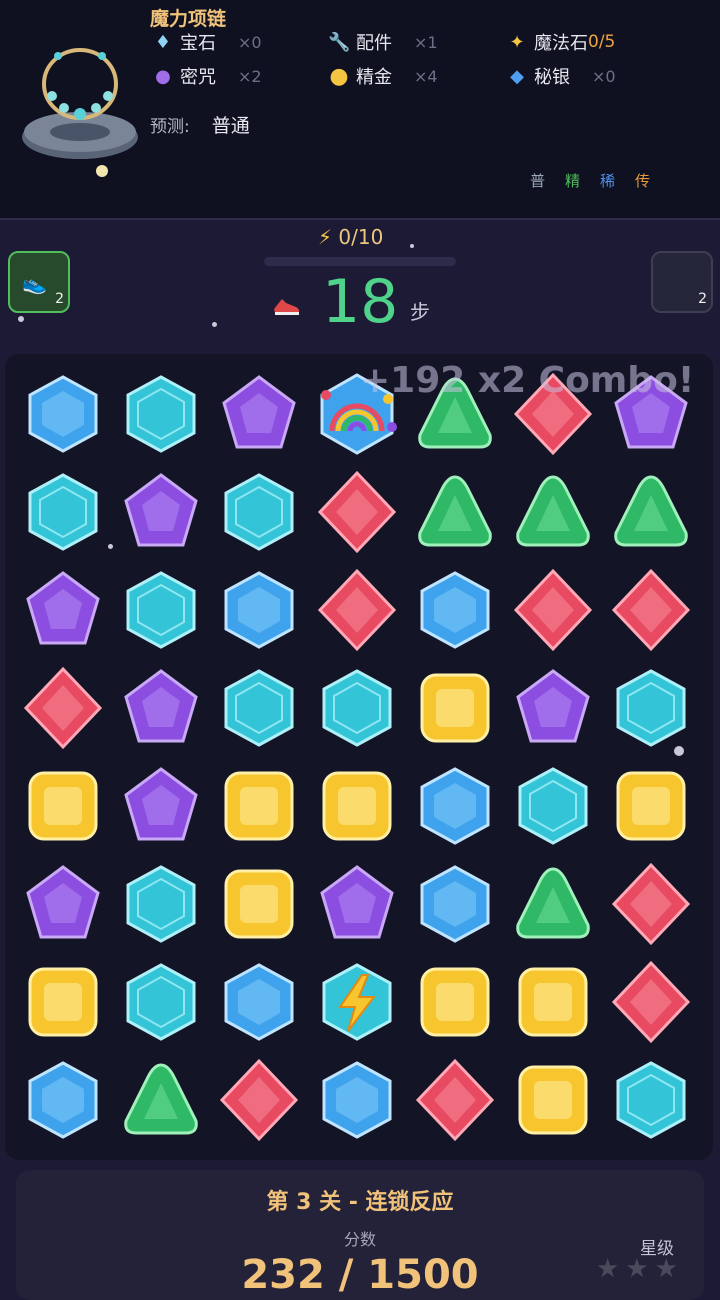  I want to click on gem-lightning, so click(357, 1002).